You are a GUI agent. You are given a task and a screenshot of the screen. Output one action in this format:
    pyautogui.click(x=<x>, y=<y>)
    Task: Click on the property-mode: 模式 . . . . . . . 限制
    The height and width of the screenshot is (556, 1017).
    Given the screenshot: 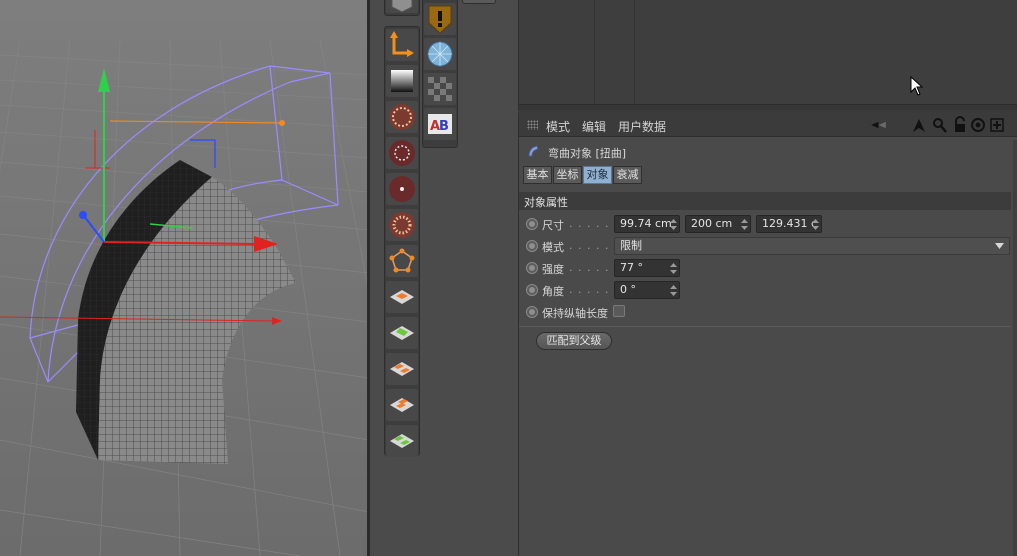 What is the action you would take?
    pyautogui.click(x=765, y=246)
    